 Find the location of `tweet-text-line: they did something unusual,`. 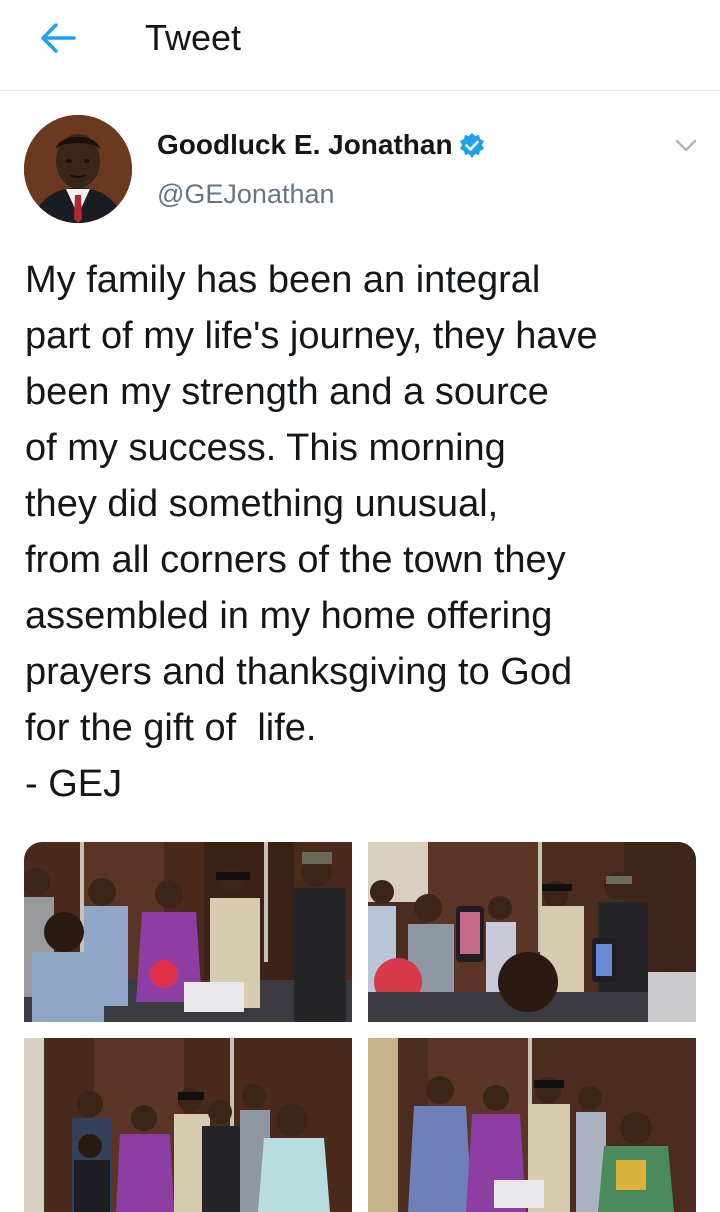

tweet-text-line: they did something unusual, is located at coordinates (262, 504).